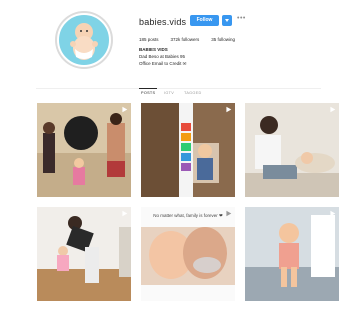  I want to click on posts-count: 185 posts, so click(149, 39).